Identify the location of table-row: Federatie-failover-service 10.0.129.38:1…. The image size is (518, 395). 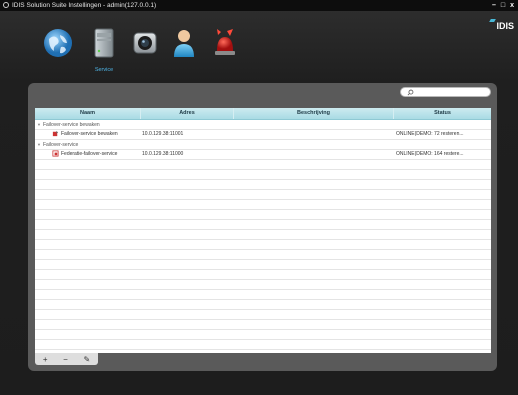
(263, 155).